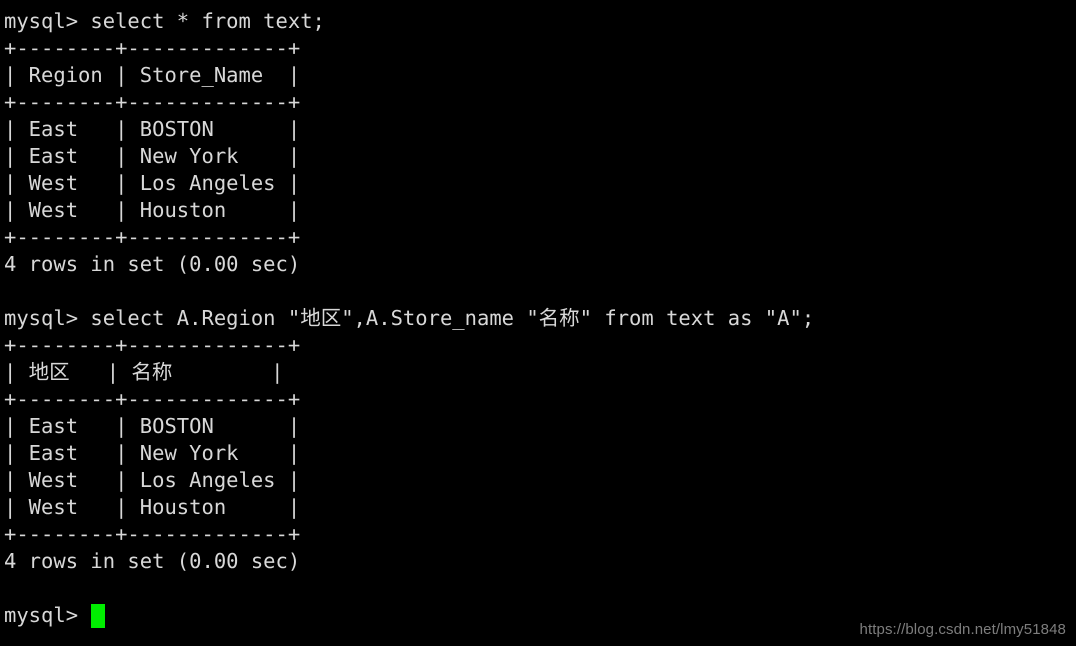 The image size is (1076, 646). Describe the element at coordinates (962, 629) in the screenshot. I see `watermark-url: https://blog.csdn.net/lmy51848` at that location.